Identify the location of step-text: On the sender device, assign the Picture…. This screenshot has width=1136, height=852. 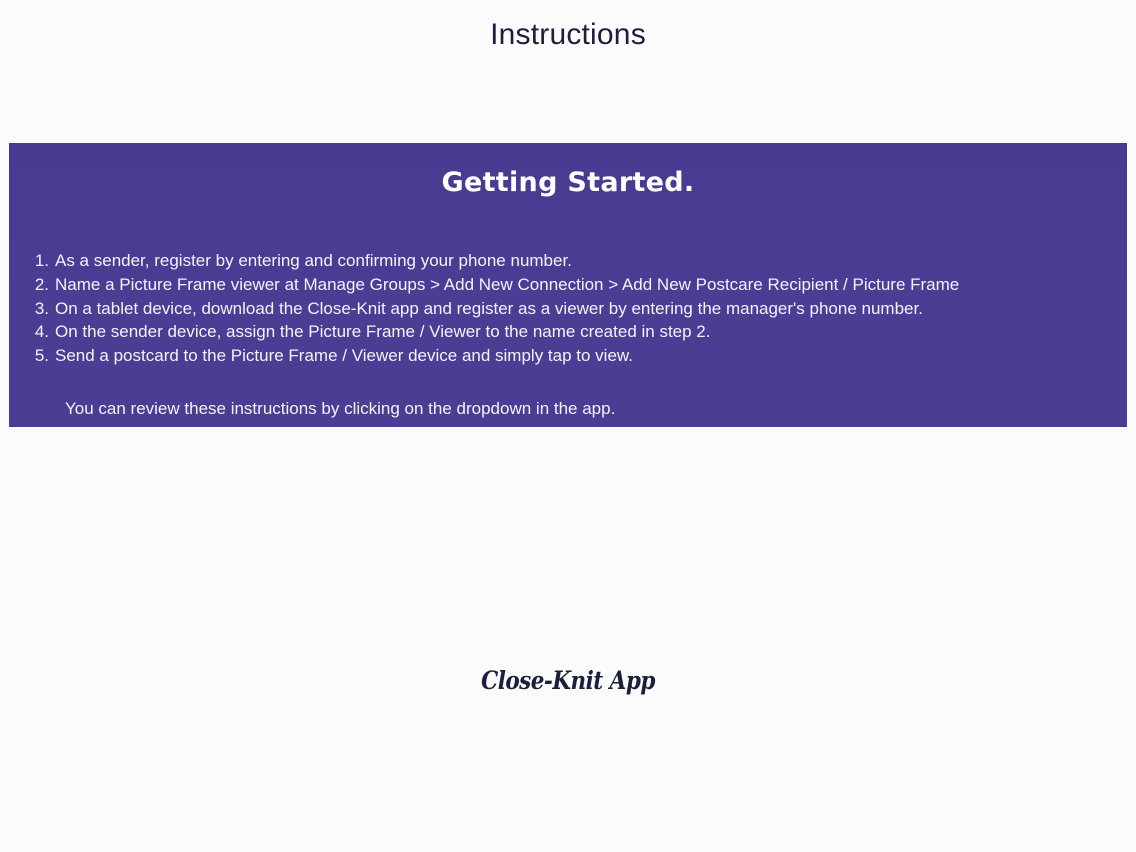
(383, 332).